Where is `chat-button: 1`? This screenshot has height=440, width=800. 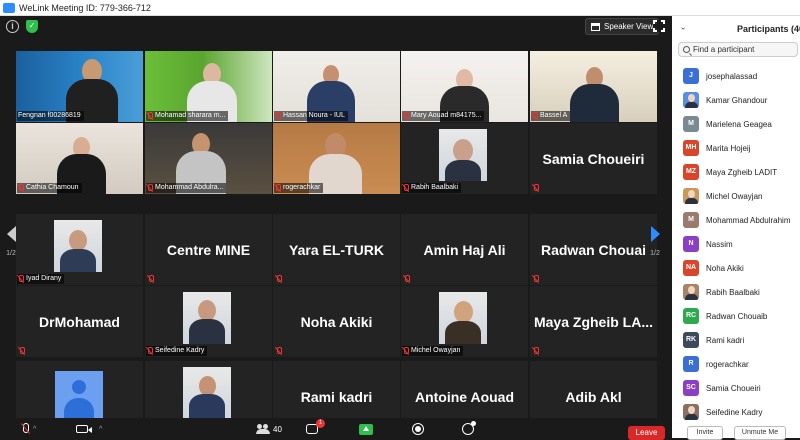
chat-button: 1 is located at coordinates (315, 428).